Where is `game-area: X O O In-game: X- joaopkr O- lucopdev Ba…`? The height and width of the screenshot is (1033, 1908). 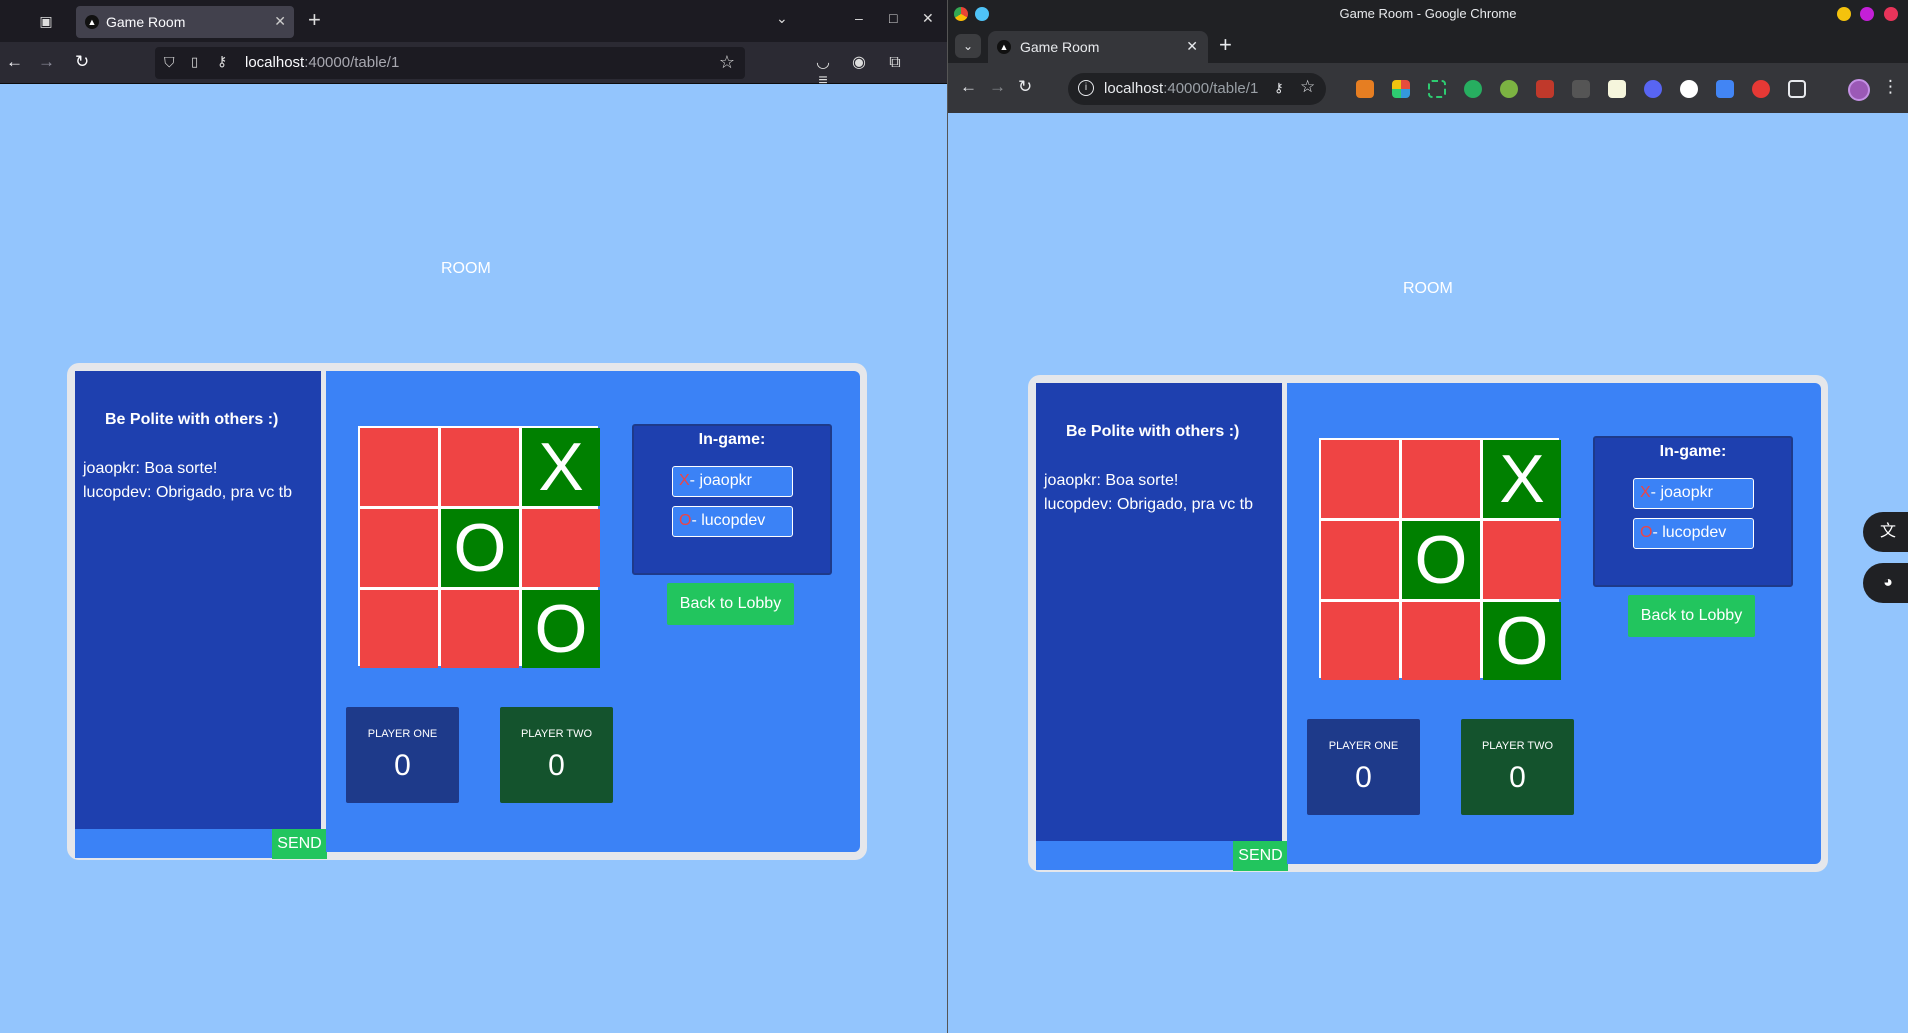 game-area: X O O In-game: X- joaopkr O- lucopdev Ba… is located at coordinates (593, 611).